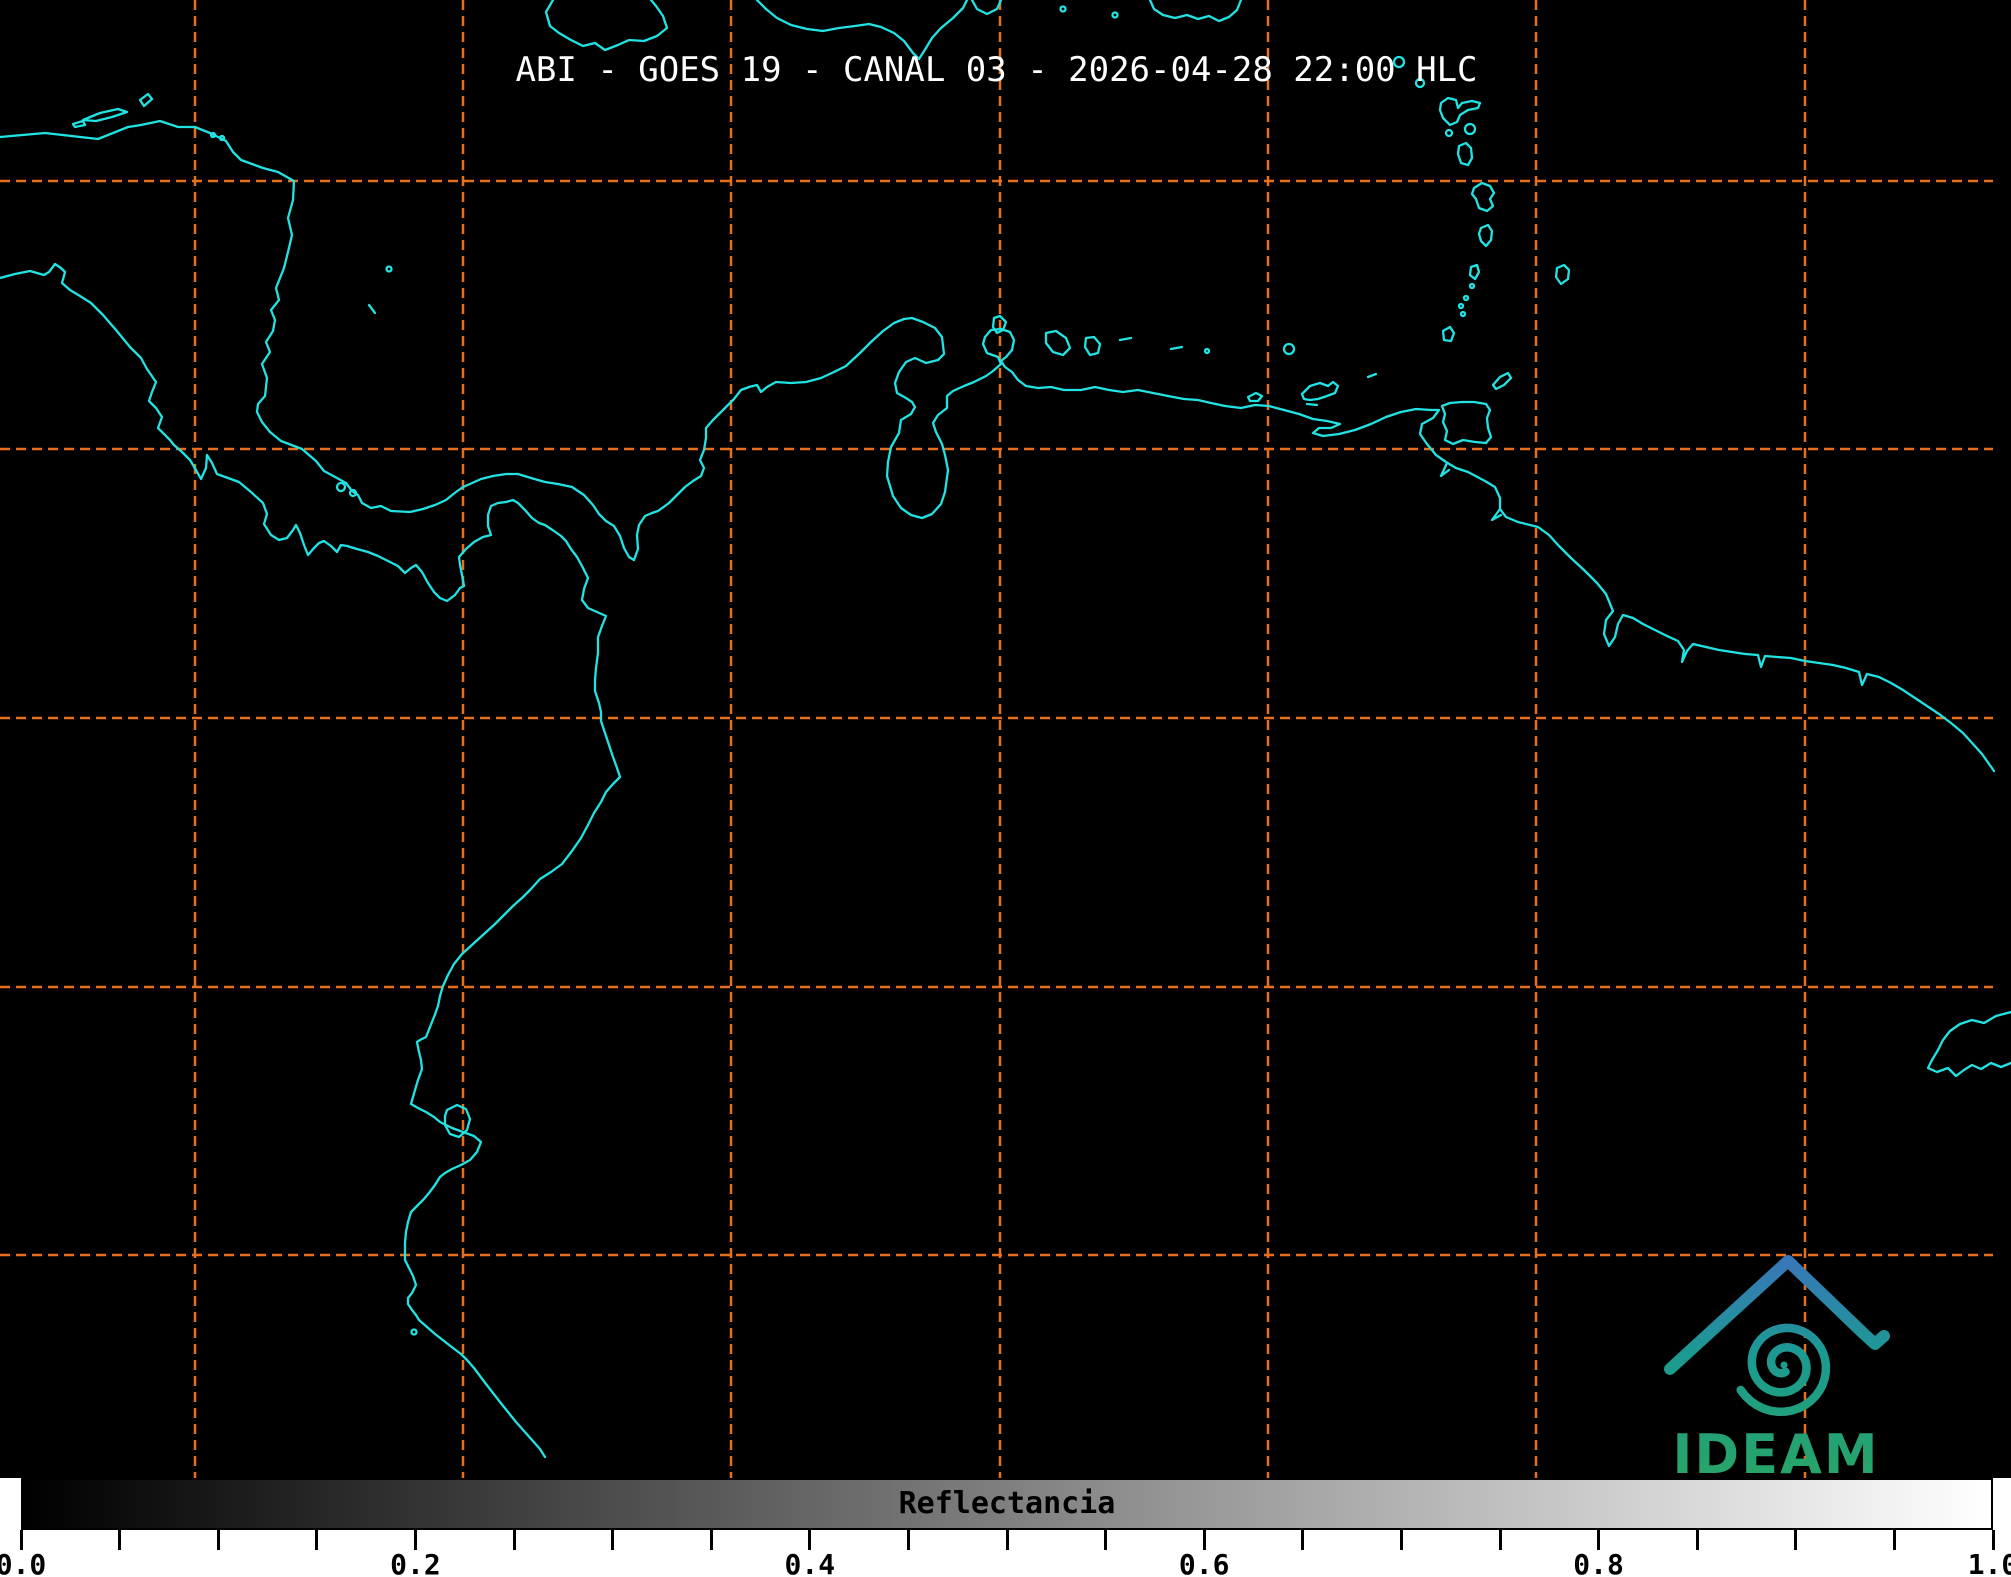 This screenshot has height=1577, width=2011. Describe the element at coordinates (414, 1332) in the screenshot. I see `islet-lobos` at that location.